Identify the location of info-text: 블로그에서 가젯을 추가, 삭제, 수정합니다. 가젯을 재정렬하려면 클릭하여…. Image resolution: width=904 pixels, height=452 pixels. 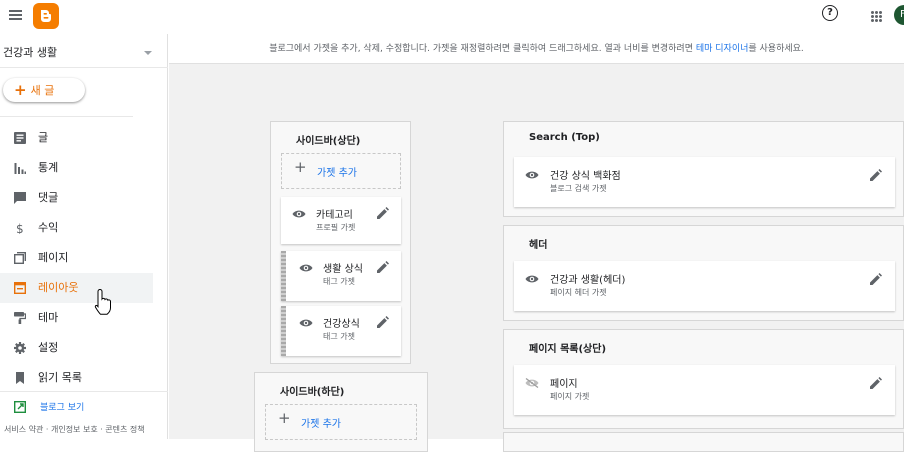
(482, 49).